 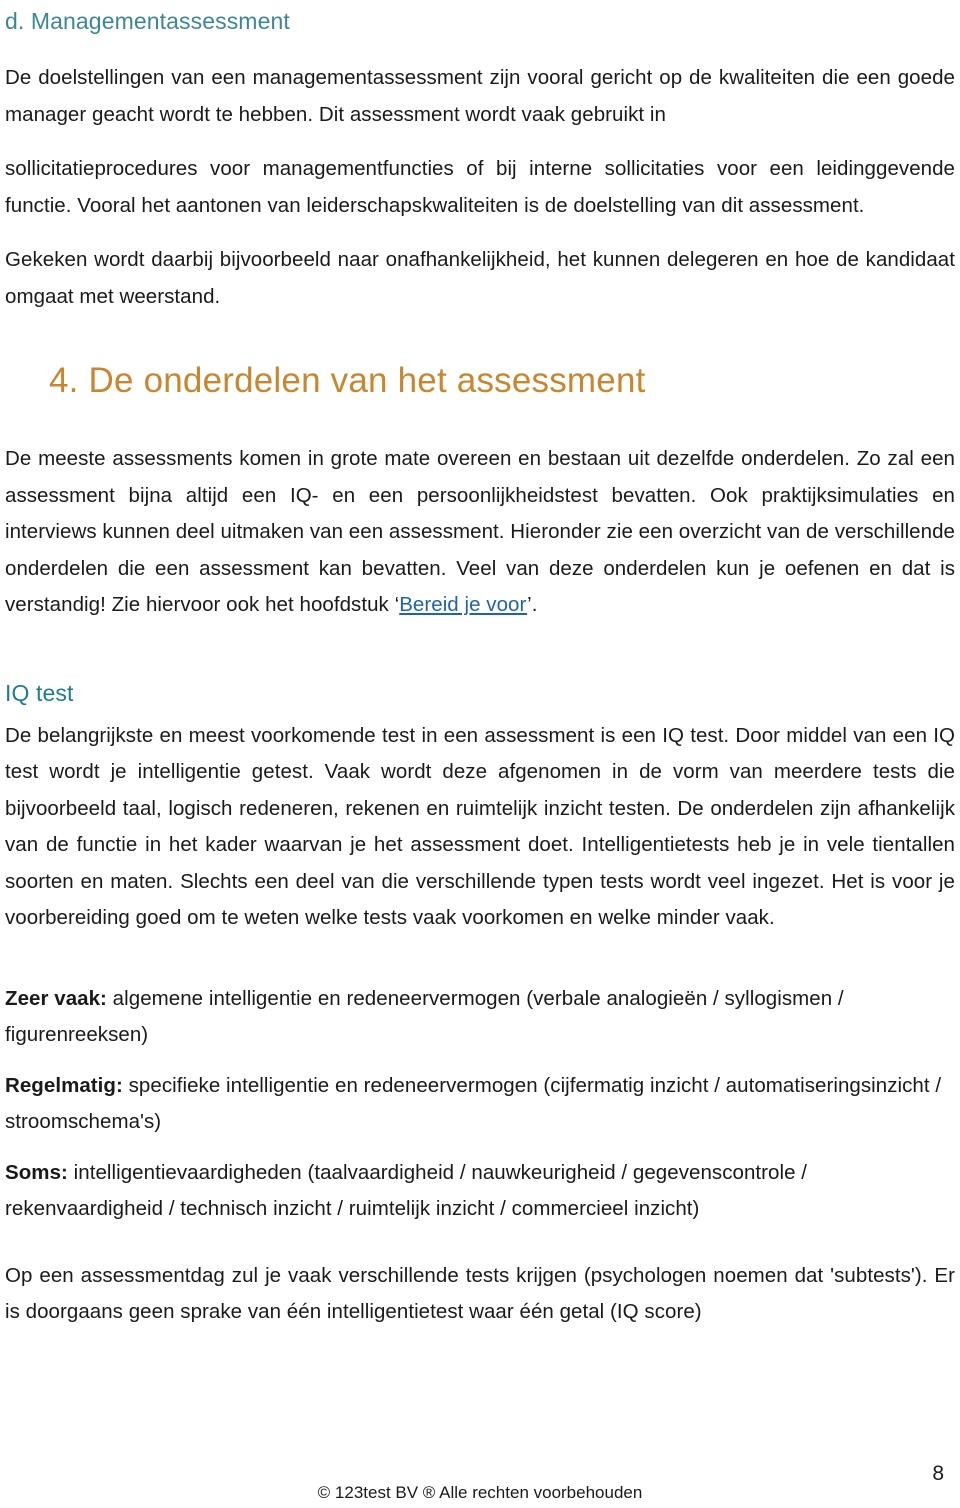 I want to click on frequency-label-regelmatig: Regelmatig:, so click(x=64, y=1085).